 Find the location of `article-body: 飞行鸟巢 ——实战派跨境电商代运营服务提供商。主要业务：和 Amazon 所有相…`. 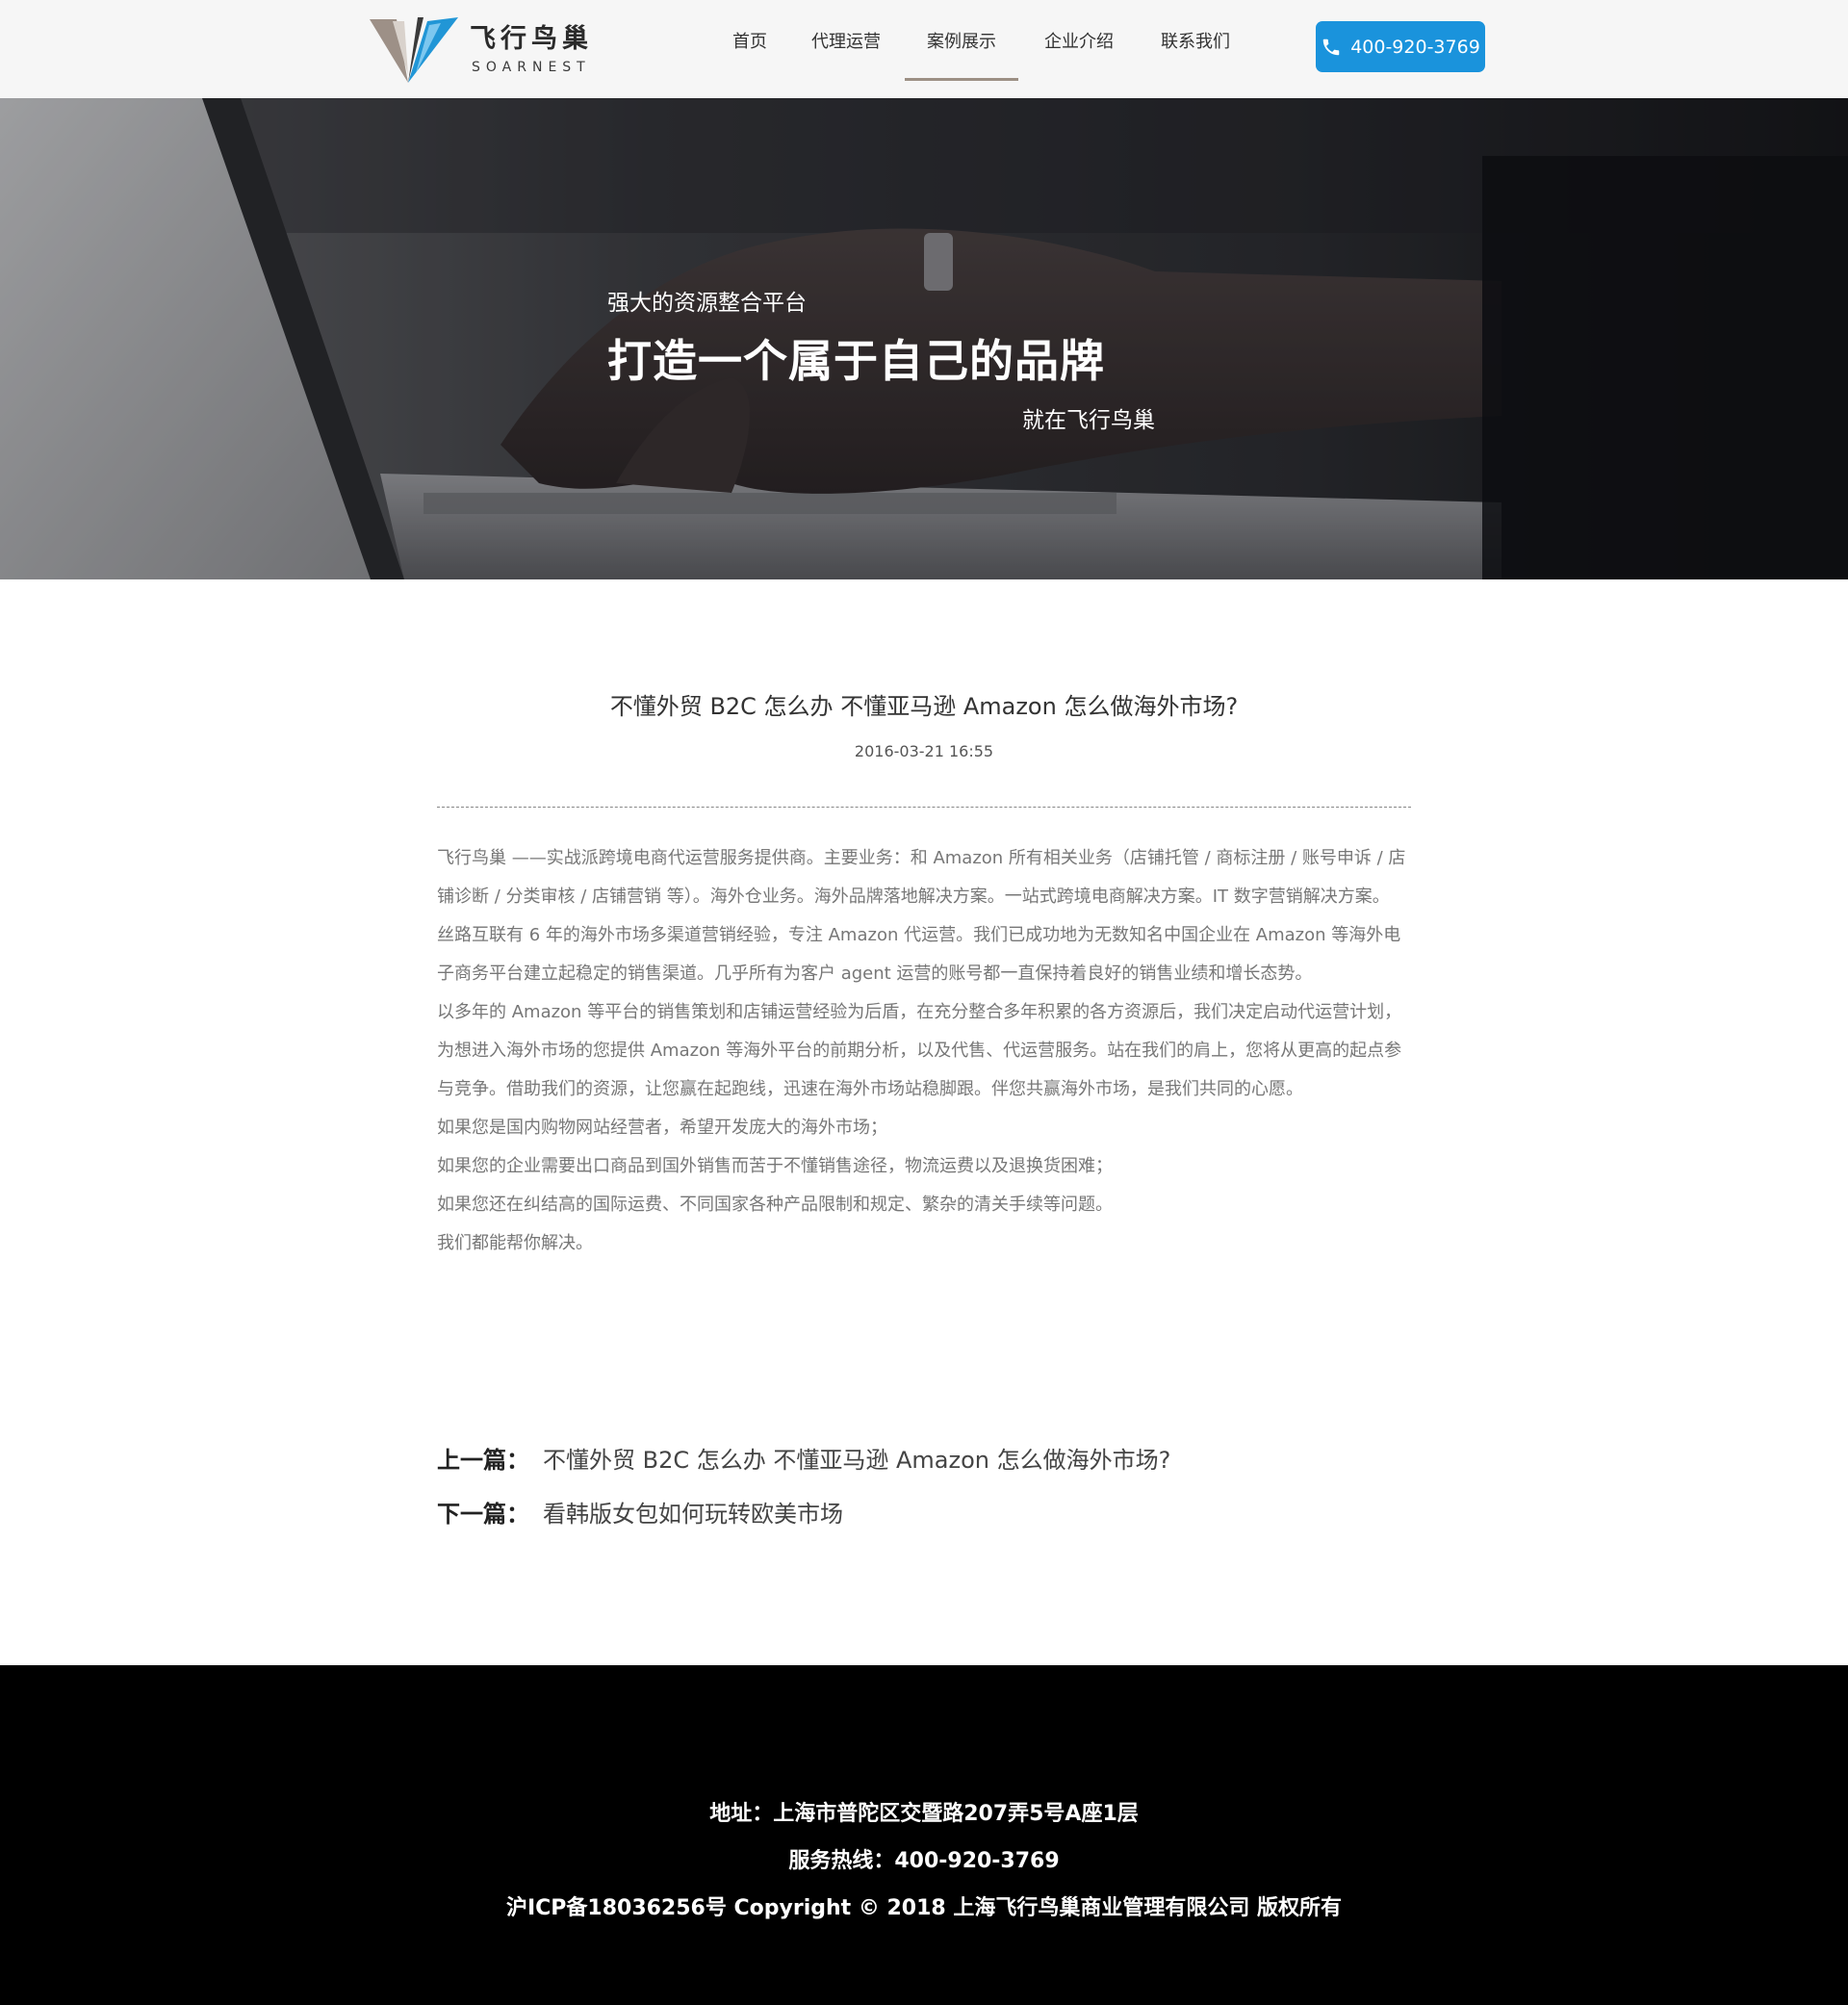

article-body: 飞行鸟巢 ——实战派跨境电商代运营服务提供商。主要业务：和 Amazon 所有相… is located at coordinates (924, 1051).